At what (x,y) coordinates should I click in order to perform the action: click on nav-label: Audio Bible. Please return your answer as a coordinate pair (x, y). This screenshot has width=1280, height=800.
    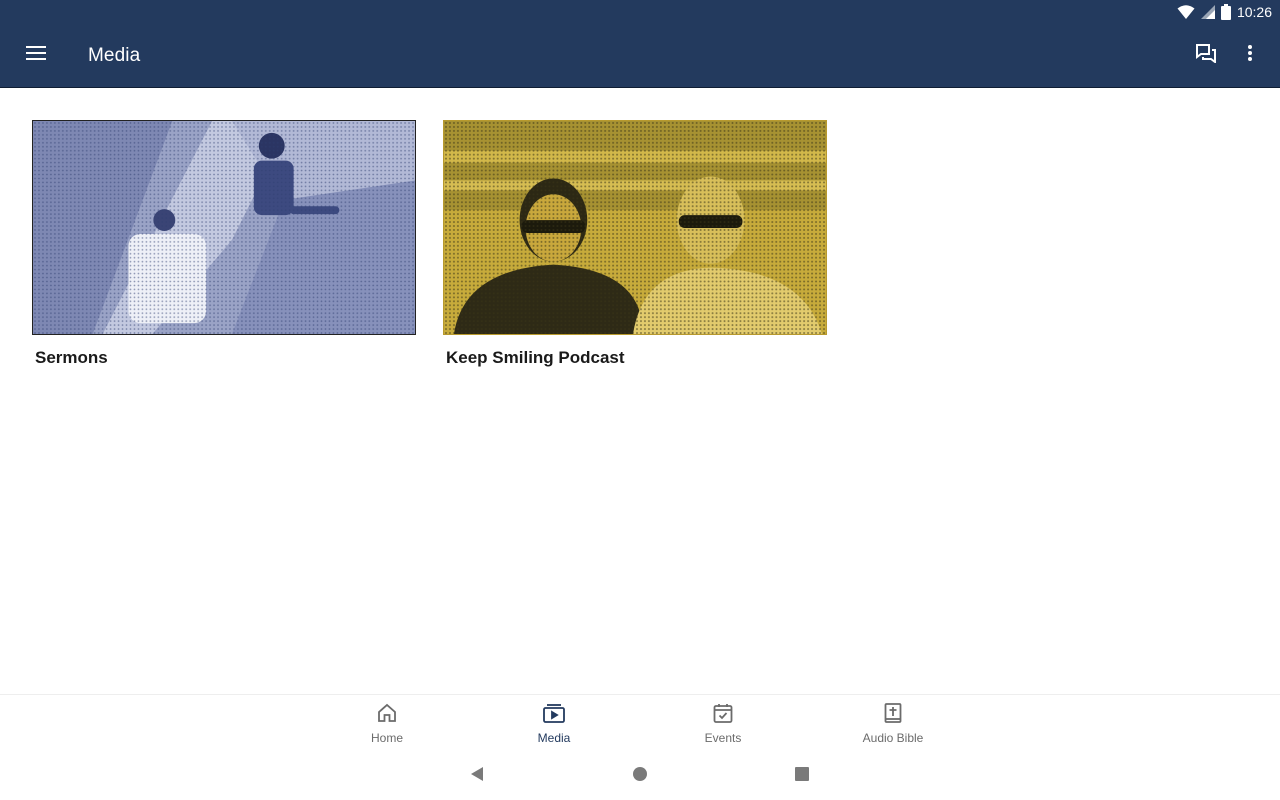
    Looking at the image, I should click on (893, 738).